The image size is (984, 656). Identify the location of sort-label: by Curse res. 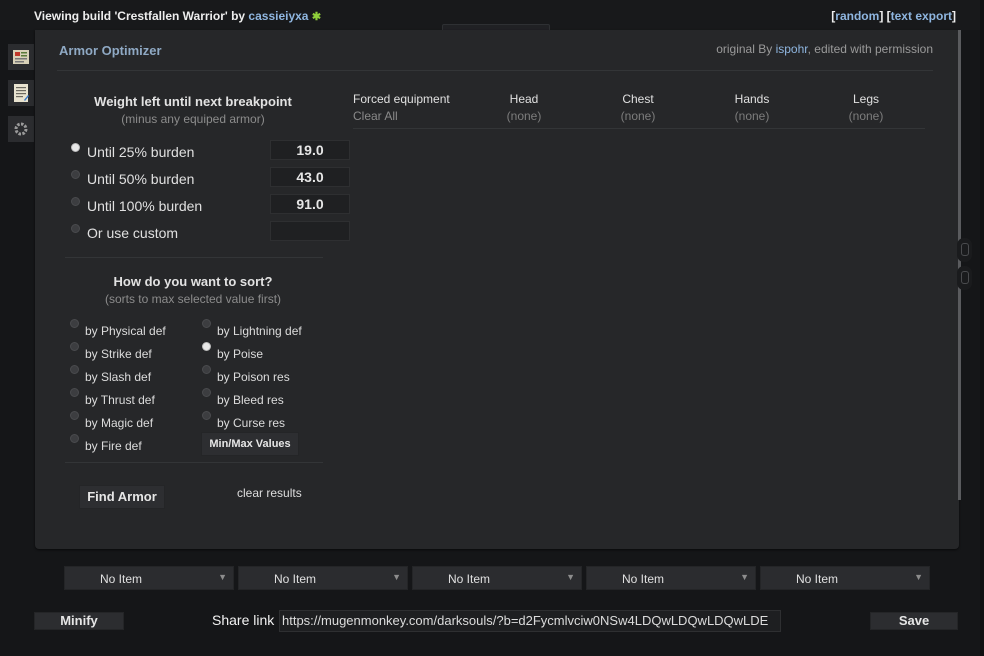
(251, 423).